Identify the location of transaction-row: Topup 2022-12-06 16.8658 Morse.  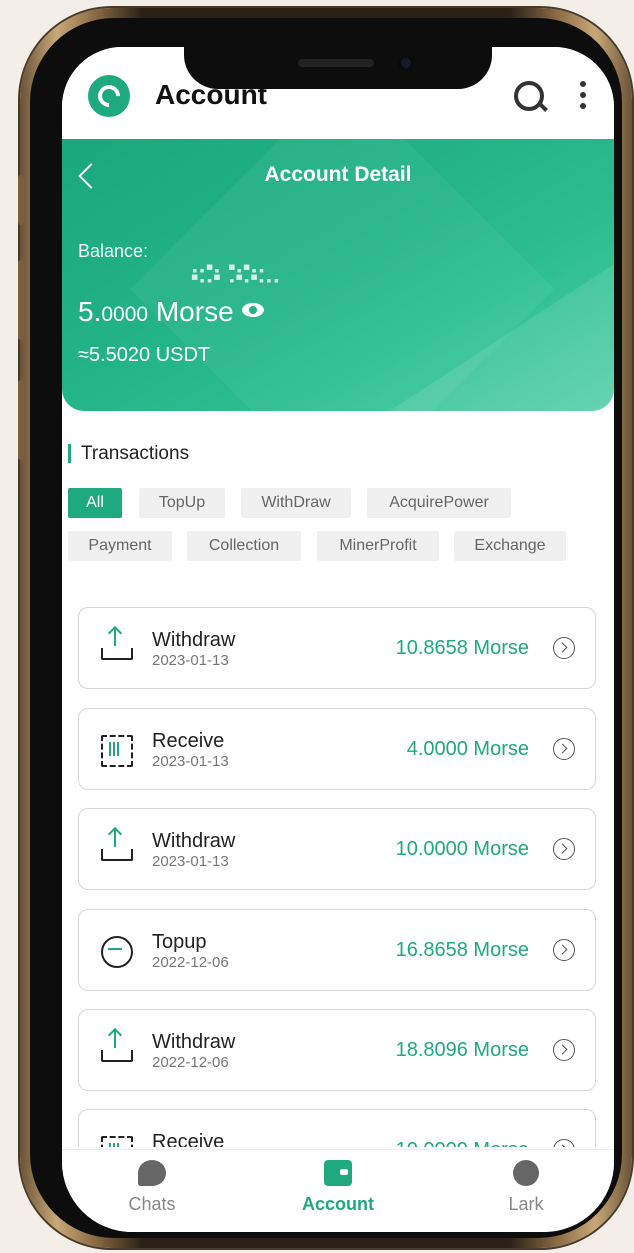
(337, 950).